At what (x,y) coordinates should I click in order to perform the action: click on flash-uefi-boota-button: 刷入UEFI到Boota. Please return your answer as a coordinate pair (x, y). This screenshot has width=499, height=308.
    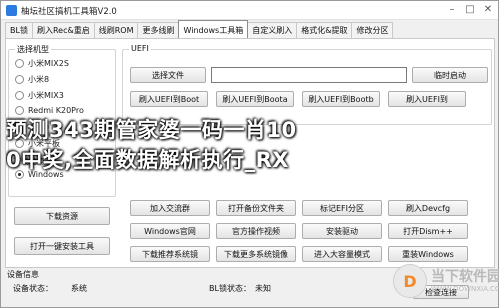
    Looking at the image, I should click on (255, 99).